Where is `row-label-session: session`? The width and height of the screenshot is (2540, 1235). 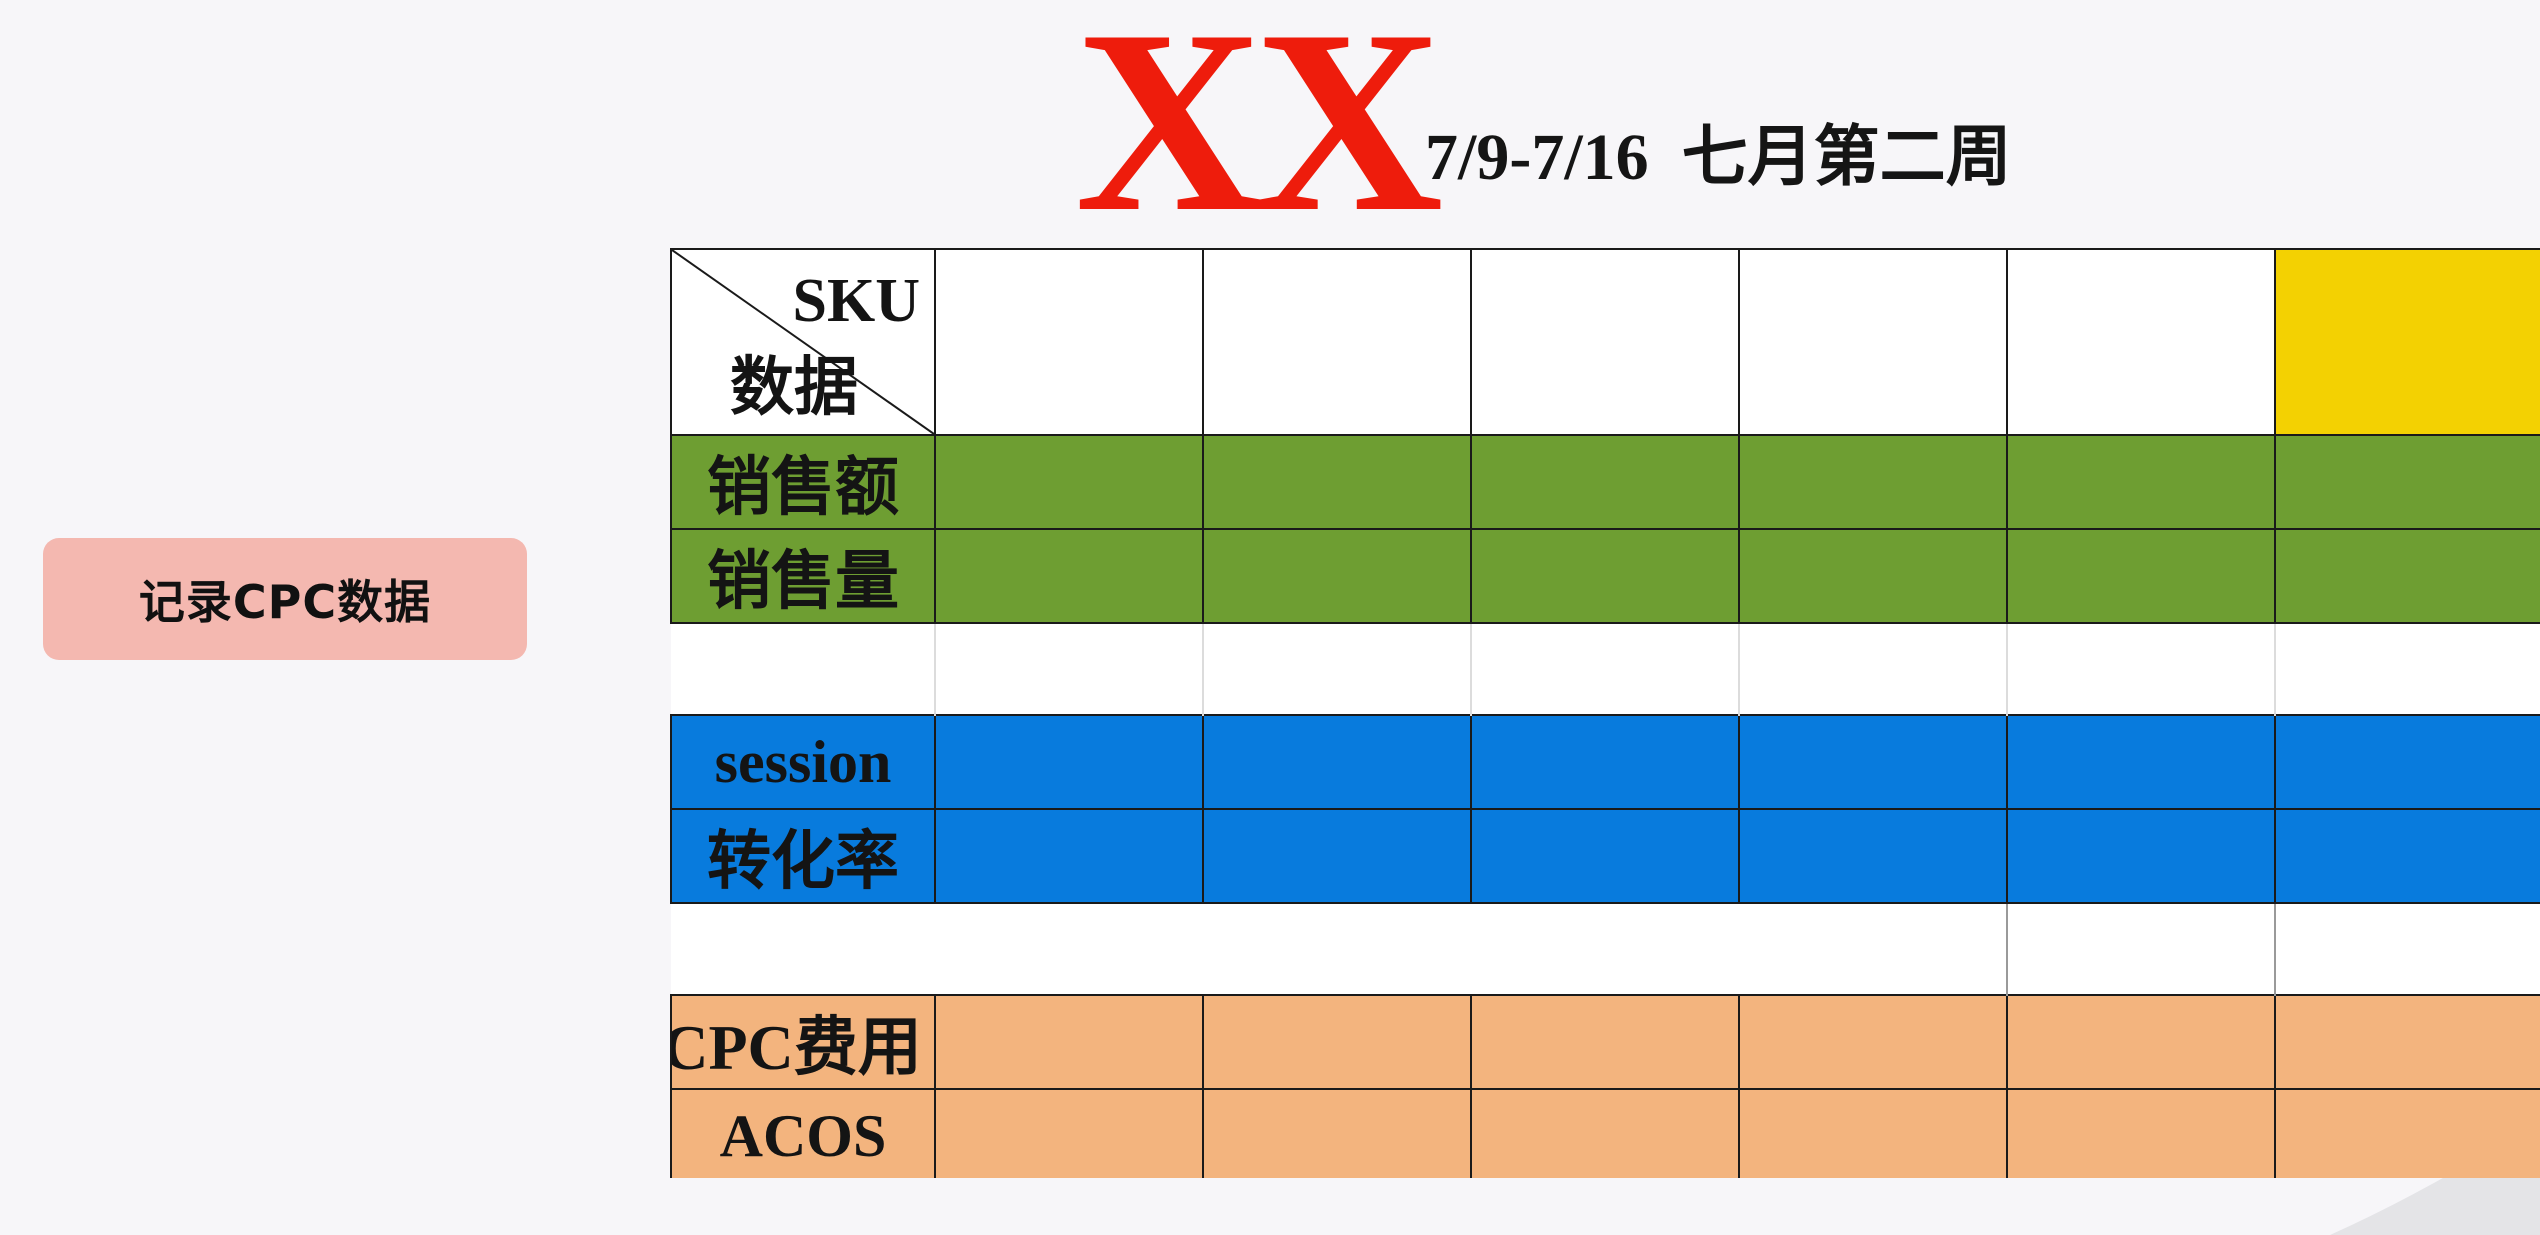
row-label-session: session is located at coordinates (803, 762).